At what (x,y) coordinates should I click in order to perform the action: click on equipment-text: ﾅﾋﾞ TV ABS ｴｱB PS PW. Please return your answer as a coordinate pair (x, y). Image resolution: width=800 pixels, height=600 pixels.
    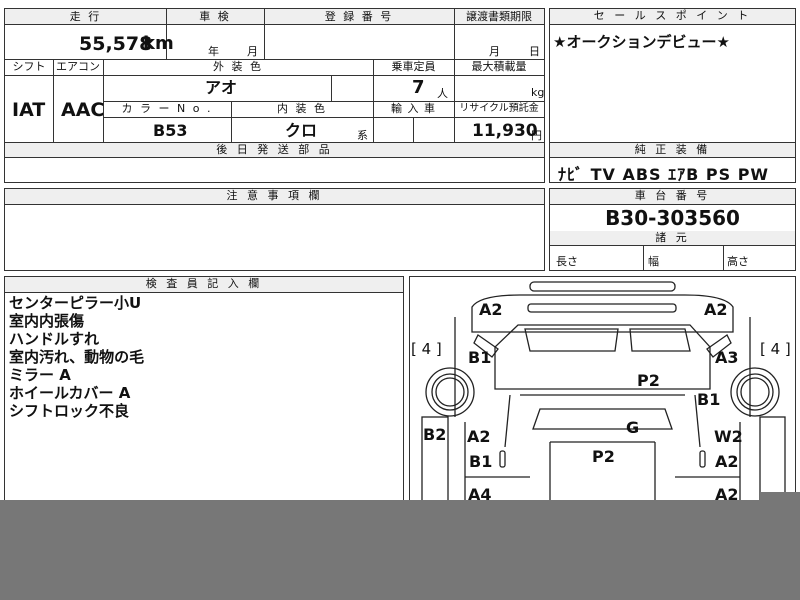
    Looking at the image, I should click on (664, 174).